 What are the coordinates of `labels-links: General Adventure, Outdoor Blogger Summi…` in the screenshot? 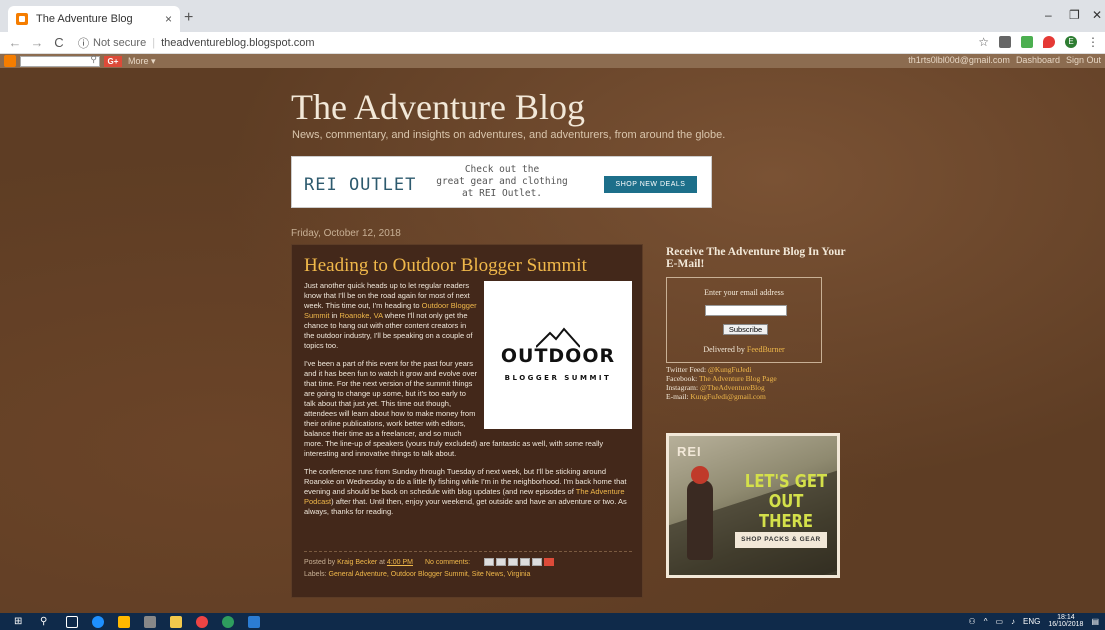 It's located at (430, 574).